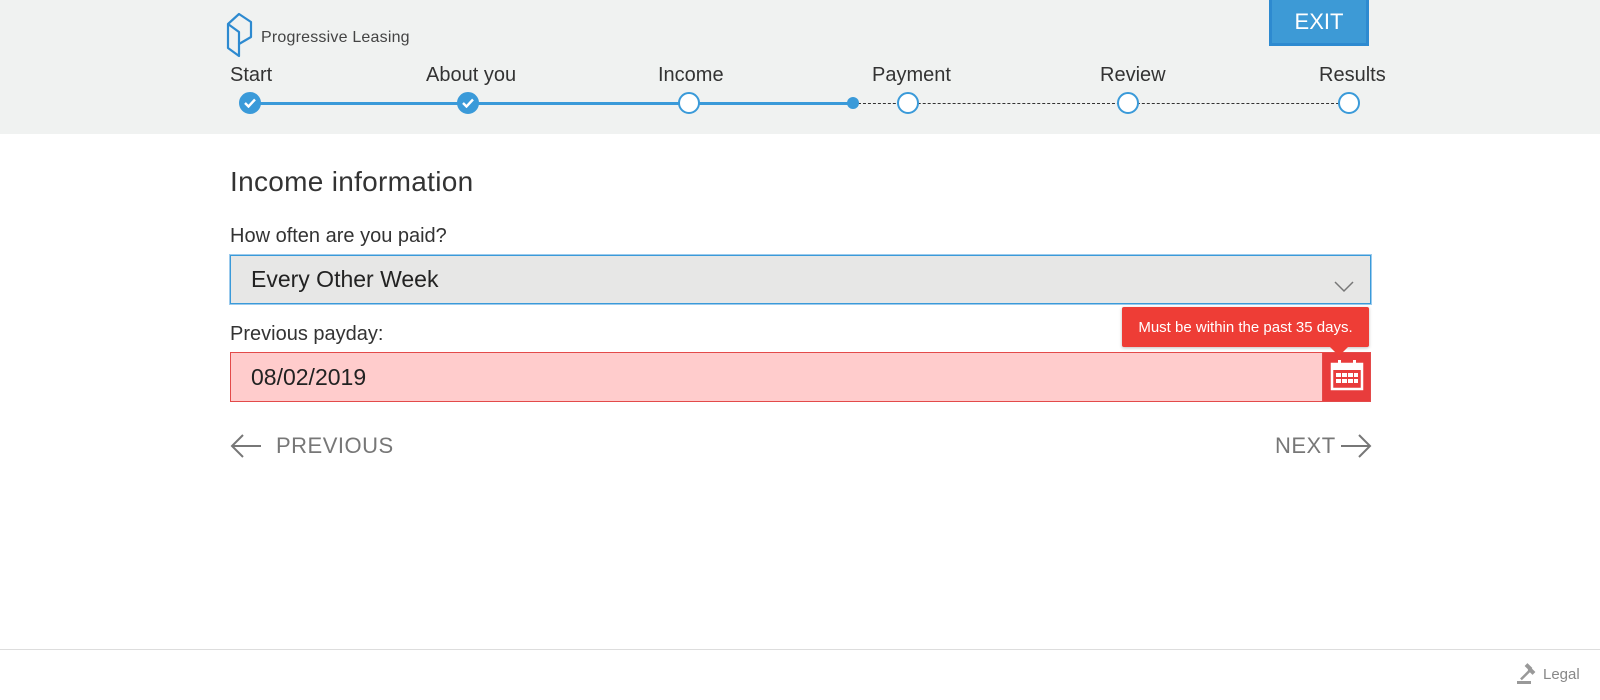 Image resolution: width=1600 pixels, height=700 pixels. What do you see at coordinates (911, 75) in the screenshot?
I see `step-label-payment: Payment` at bounding box center [911, 75].